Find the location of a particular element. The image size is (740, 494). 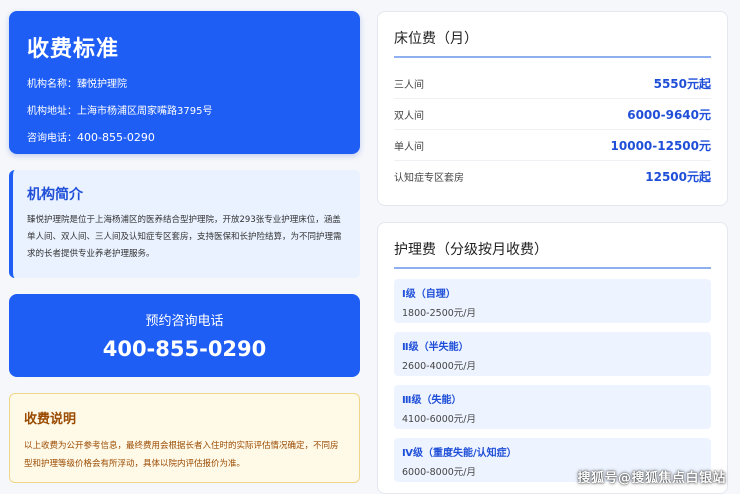

bed-fee-row: 认知症专区套房 12500元起 is located at coordinates (552, 176).